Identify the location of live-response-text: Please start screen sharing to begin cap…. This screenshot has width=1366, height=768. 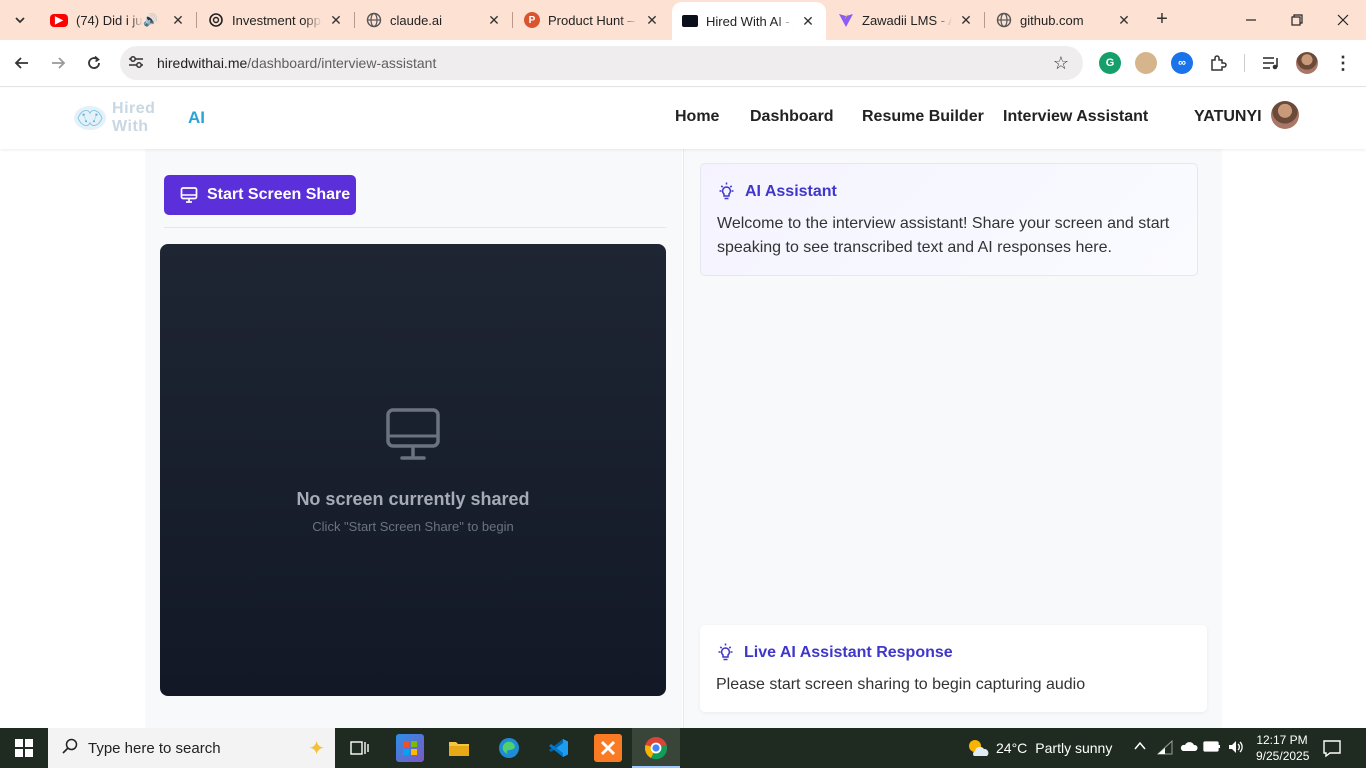
(901, 684).